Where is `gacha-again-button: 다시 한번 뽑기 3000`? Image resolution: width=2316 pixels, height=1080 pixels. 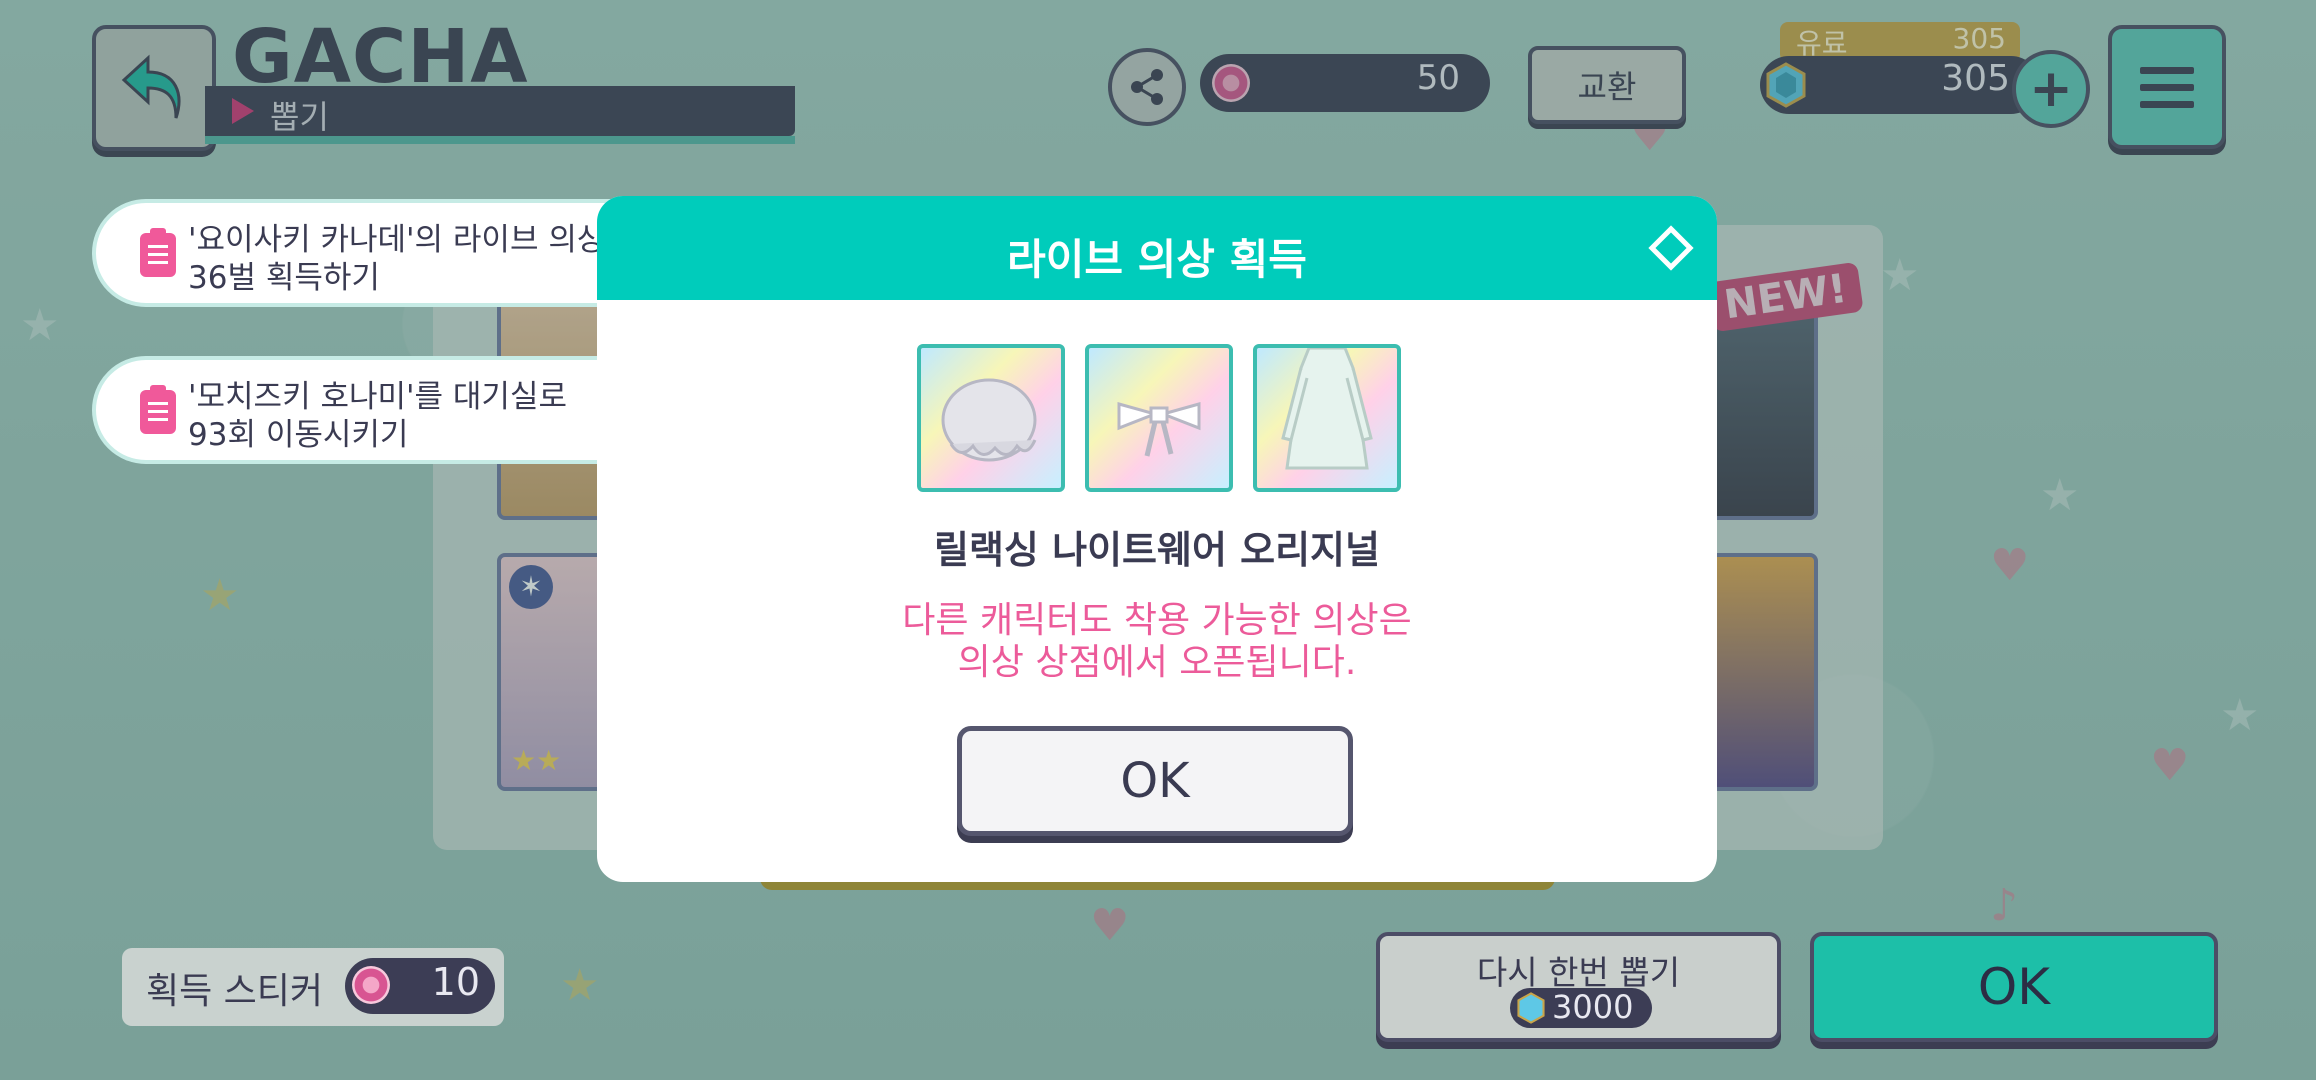 gacha-again-button: 다시 한번 뽑기 3000 is located at coordinates (1578, 987).